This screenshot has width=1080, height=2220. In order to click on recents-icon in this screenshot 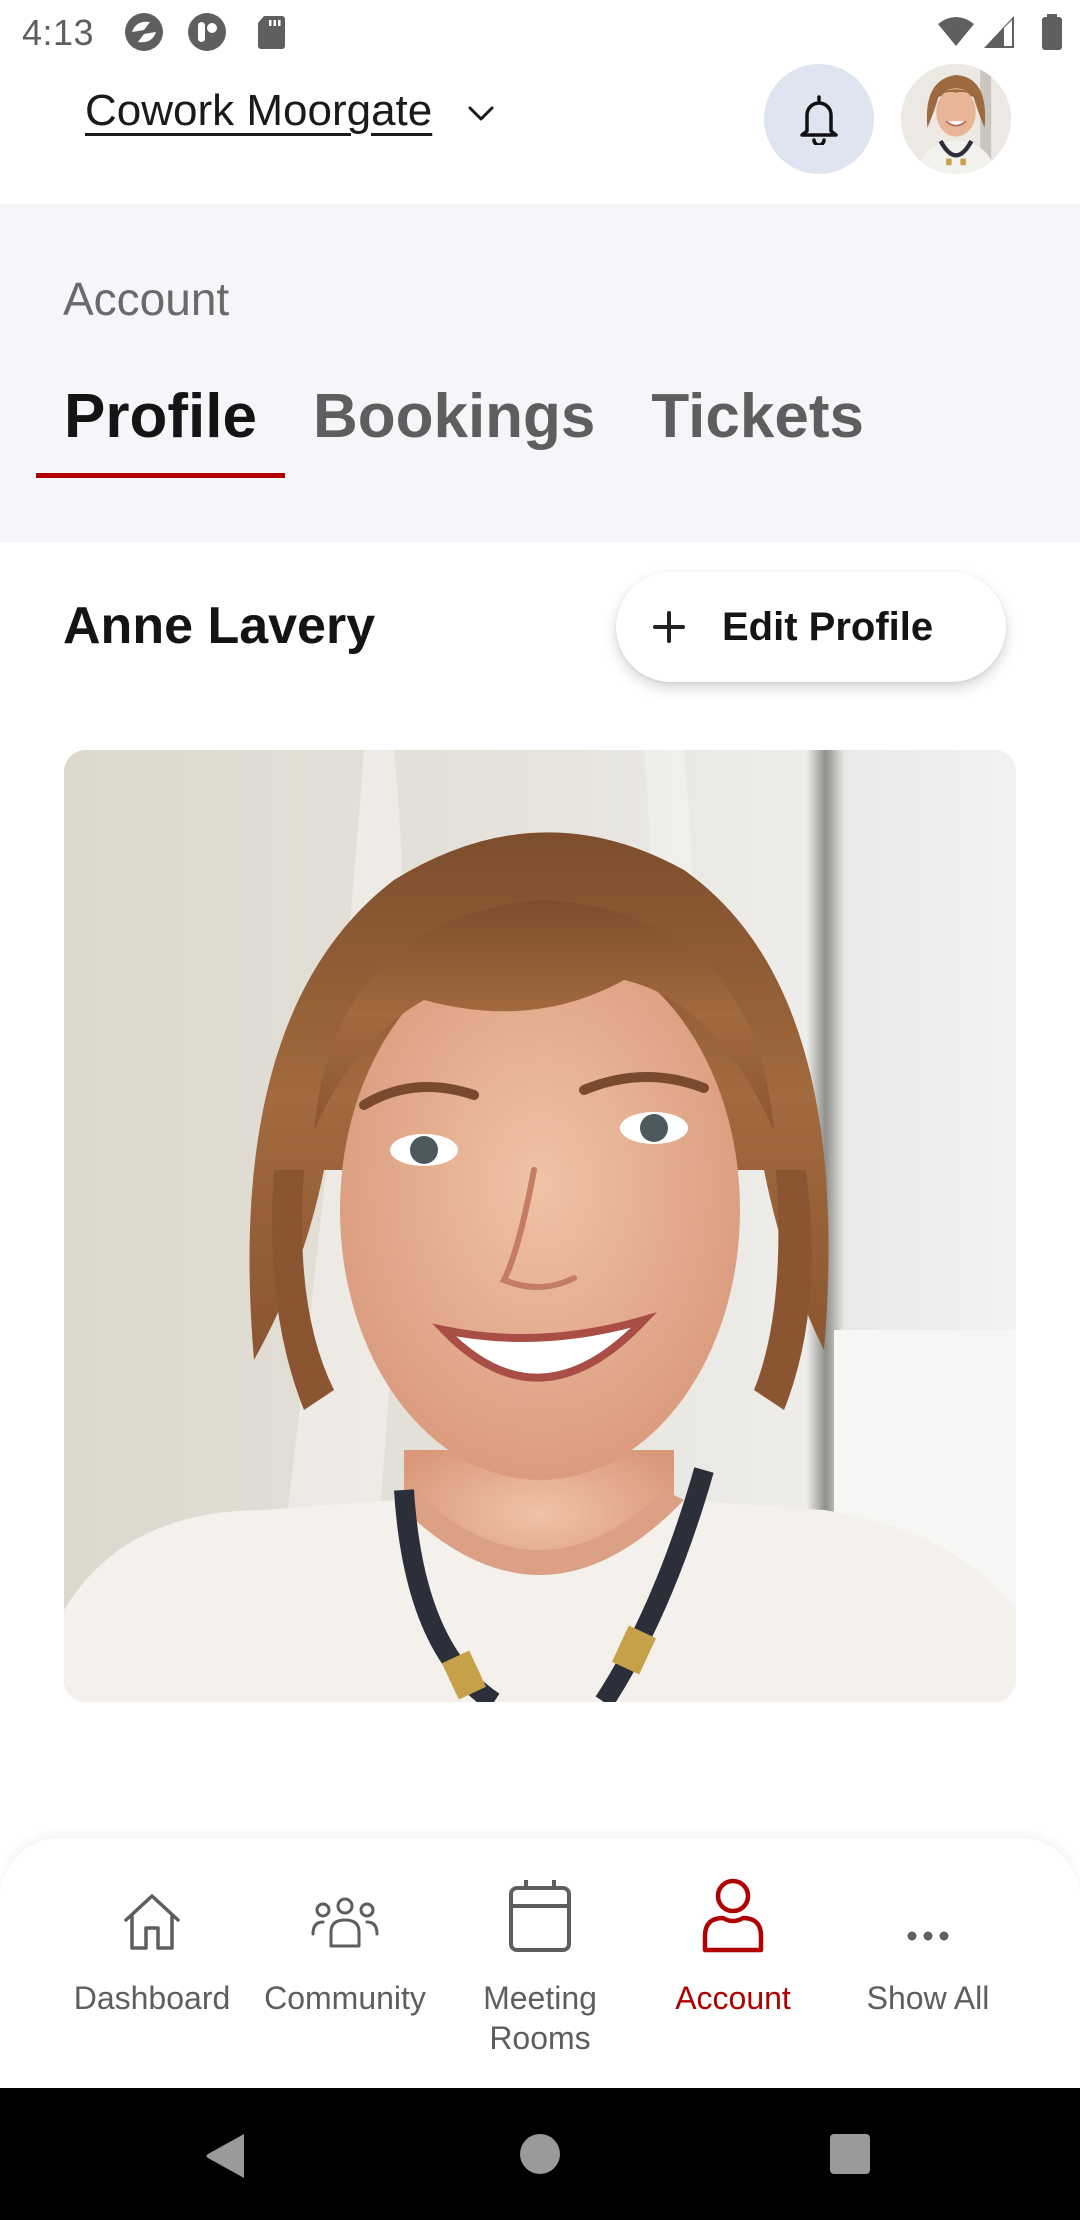, I will do `click(850, 2154)`.